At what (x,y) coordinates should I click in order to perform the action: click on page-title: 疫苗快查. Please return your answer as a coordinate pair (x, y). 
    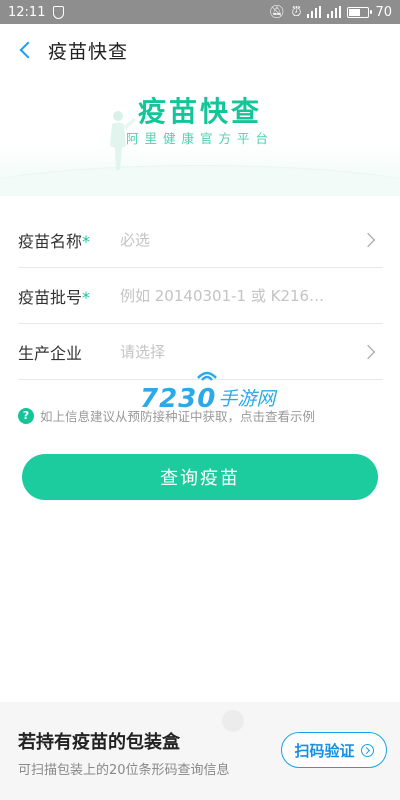
    Looking at the image, I should click on (88, 51).